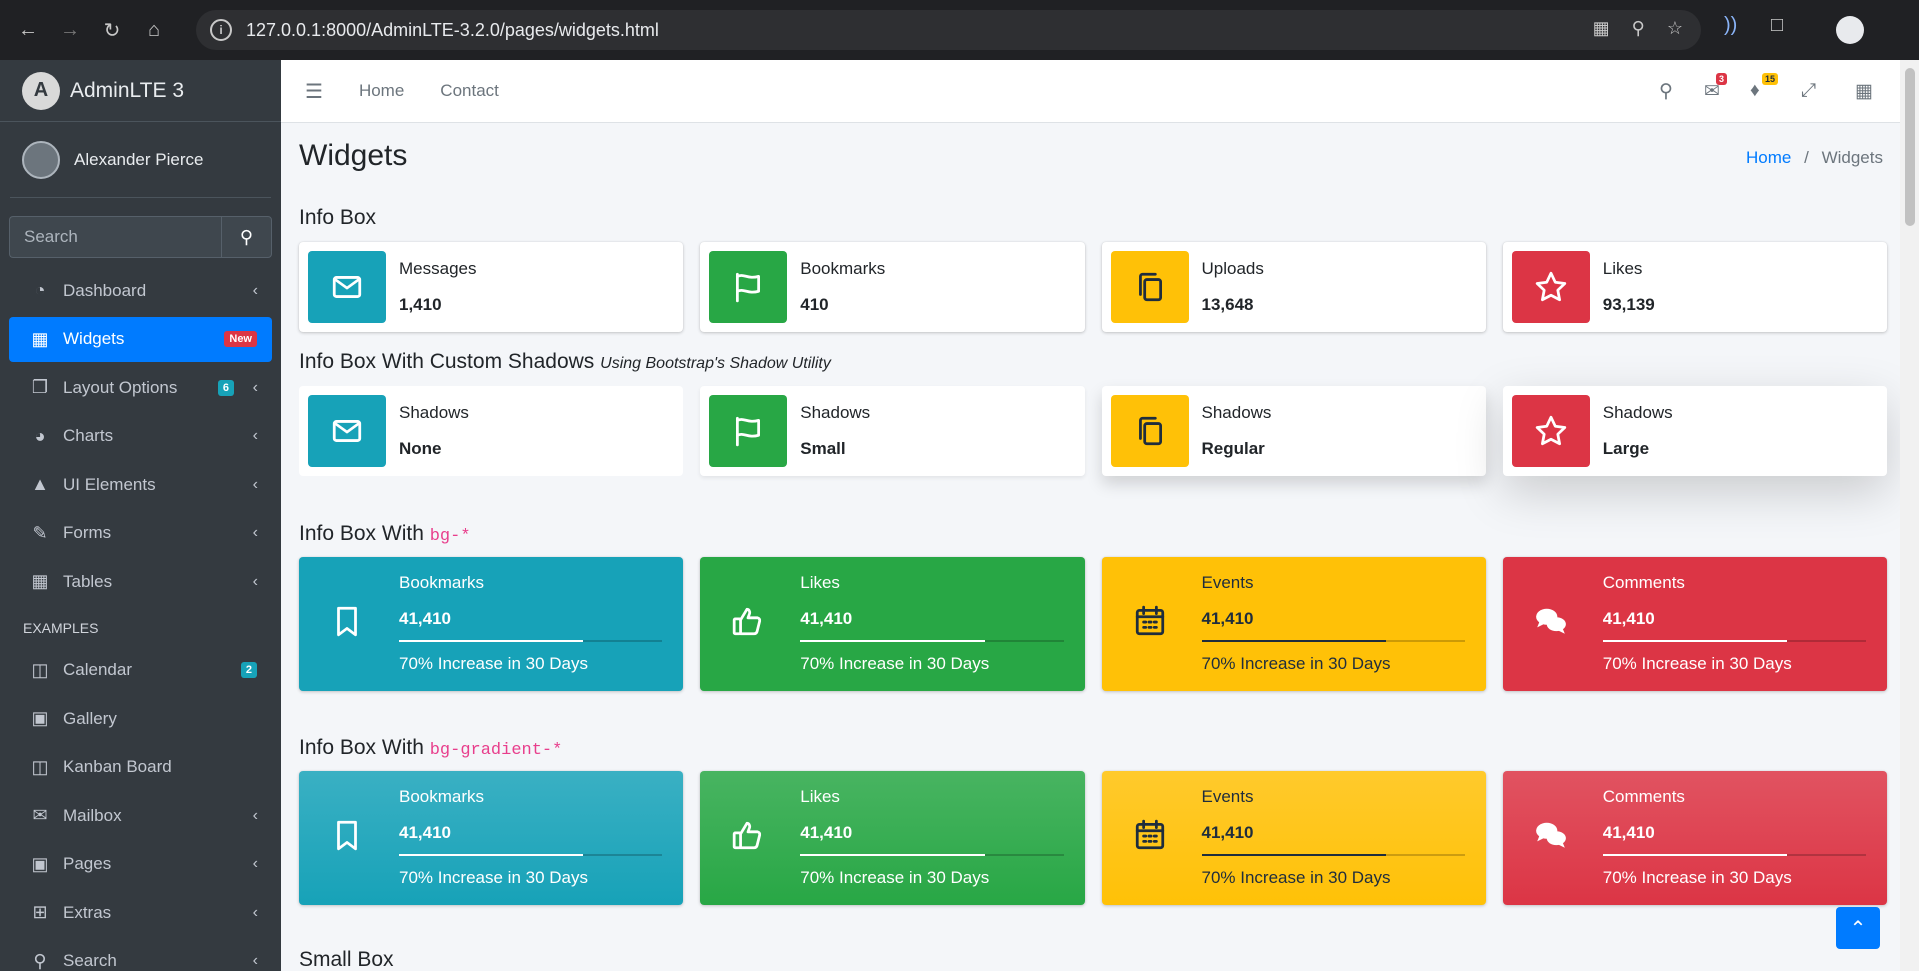 This screenshot has height=971, width=1919. I want to click on user-name: Alexander Pierce, so click(138, 160).